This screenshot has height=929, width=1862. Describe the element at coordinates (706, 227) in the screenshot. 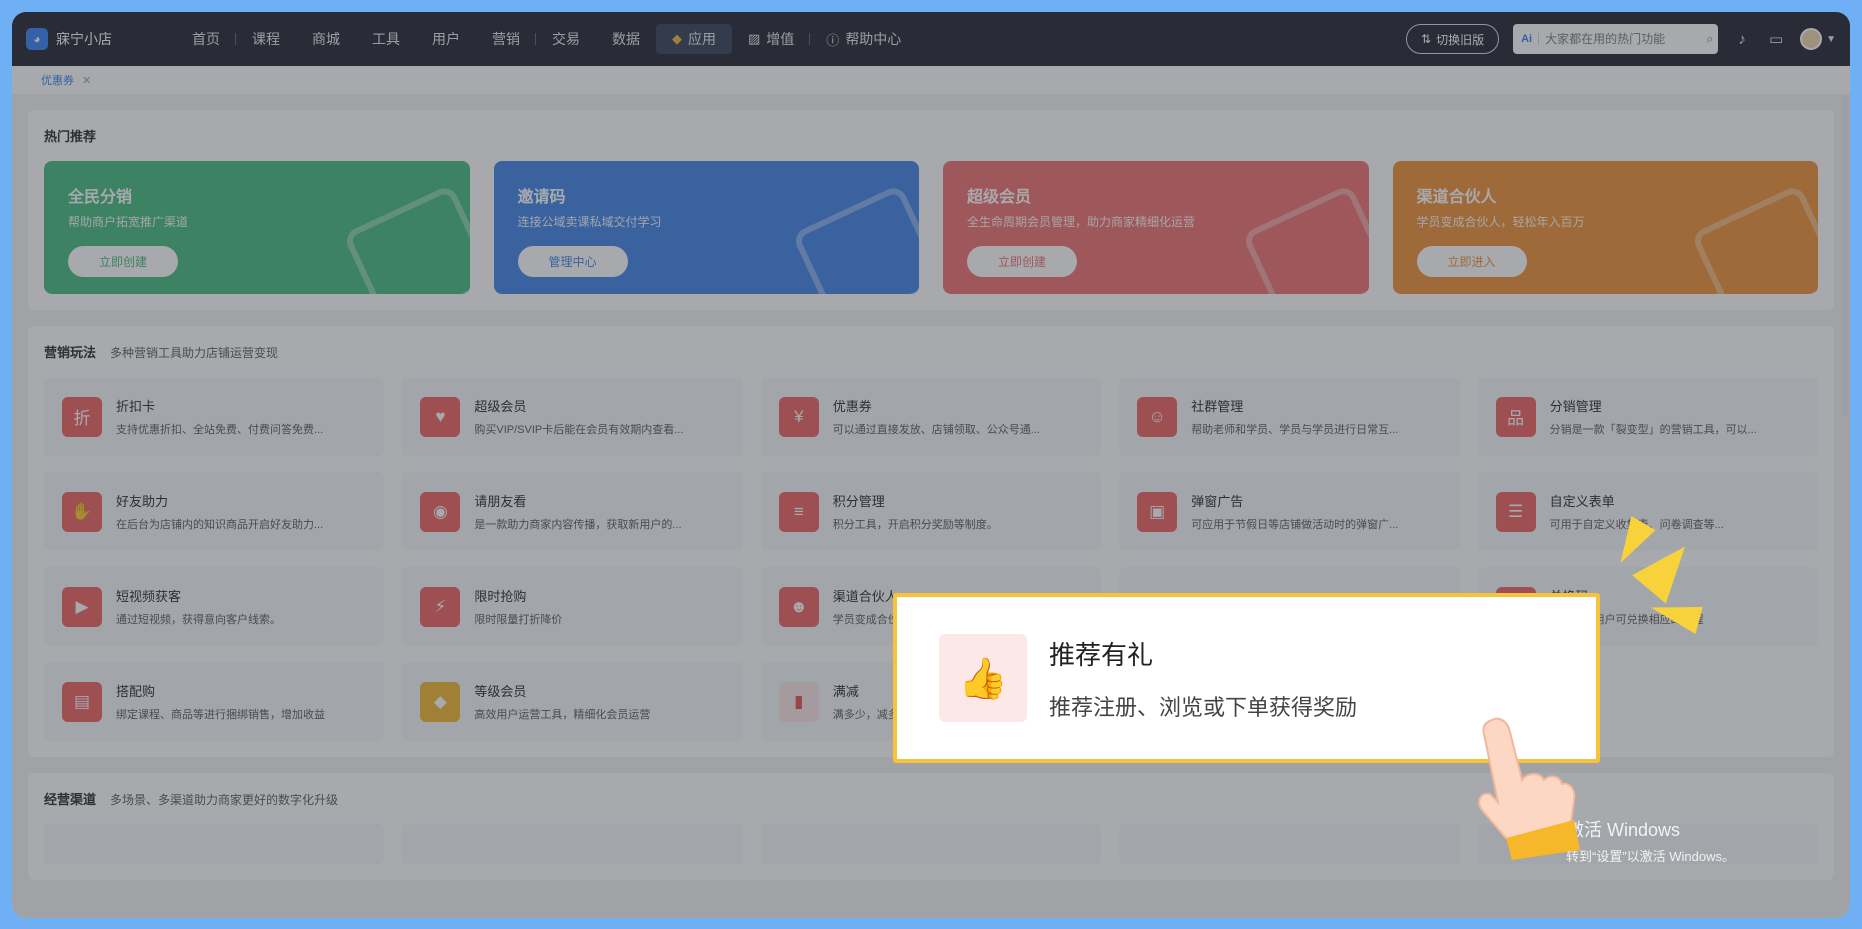

I see `hot-card-invite-code: 邀请码 连接公域卖课私域交付学习 管理中心` at that location.